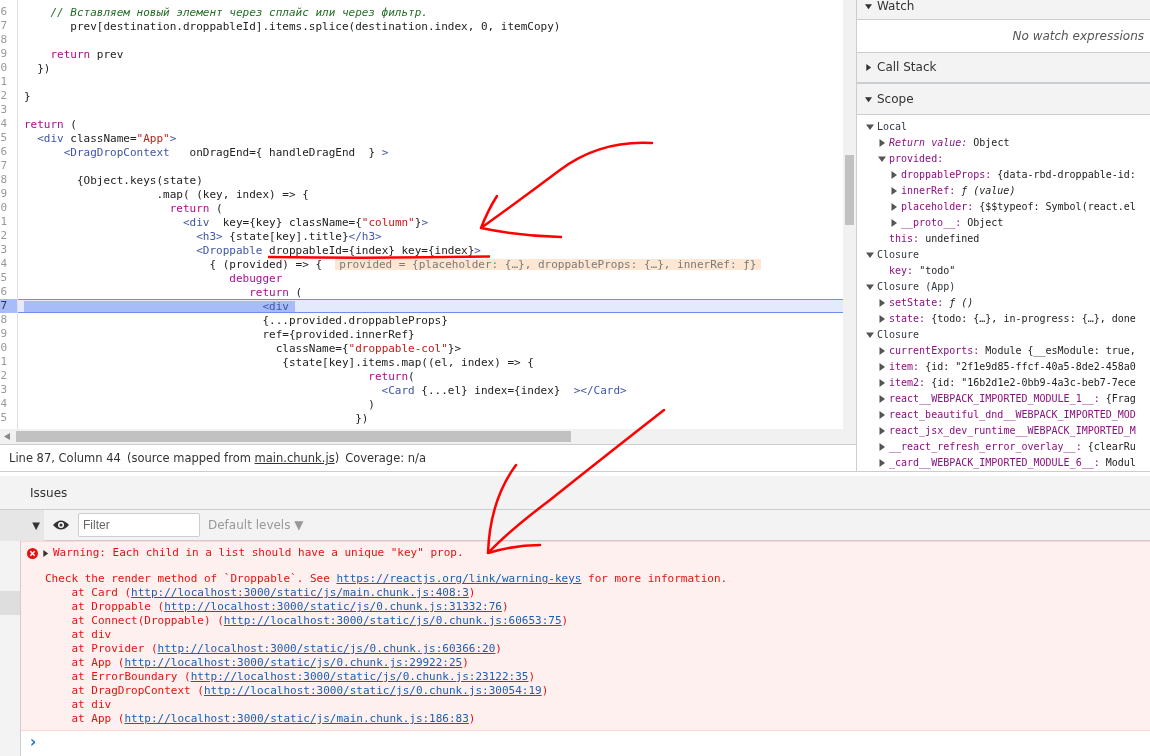  What do you see at coordinates (491, 390) in the screenshot?
I see `code-token: {...el} index={index}` at bounding box center [491, 390].